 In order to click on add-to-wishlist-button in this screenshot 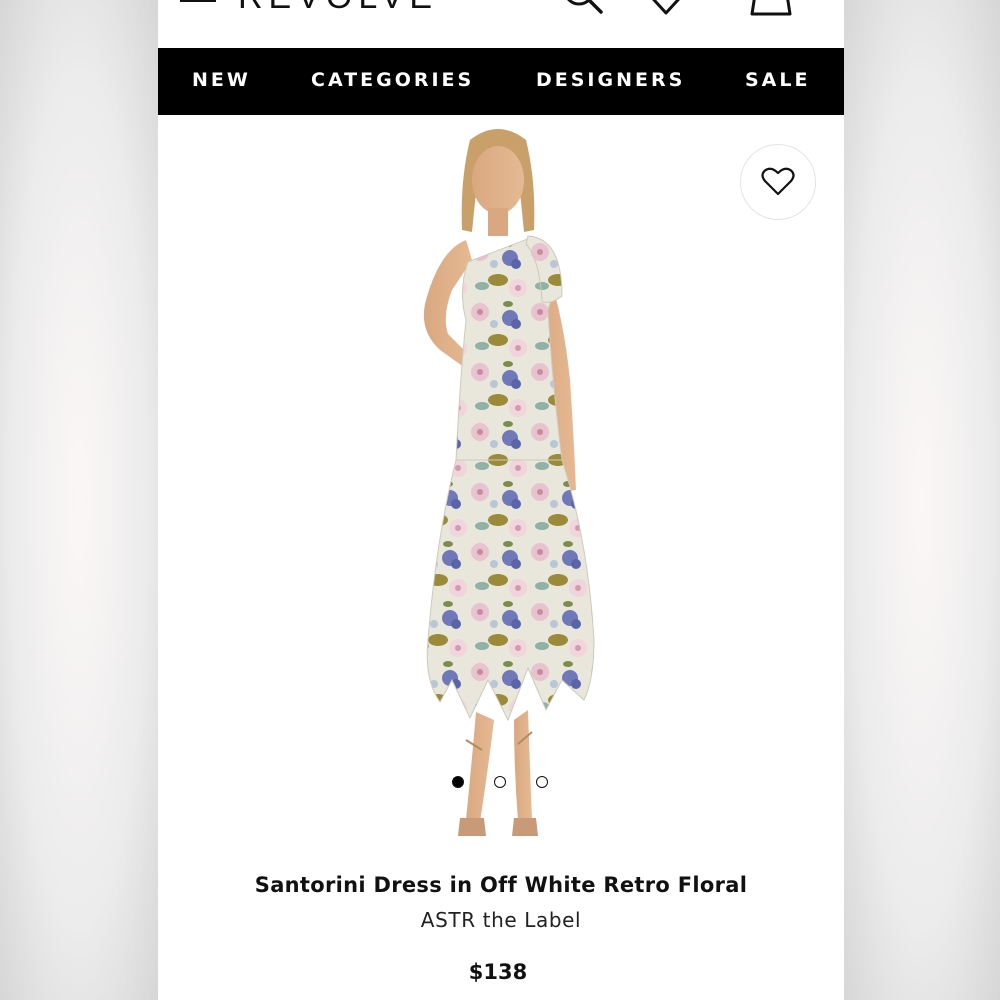, I will do `click(778, 182)`.